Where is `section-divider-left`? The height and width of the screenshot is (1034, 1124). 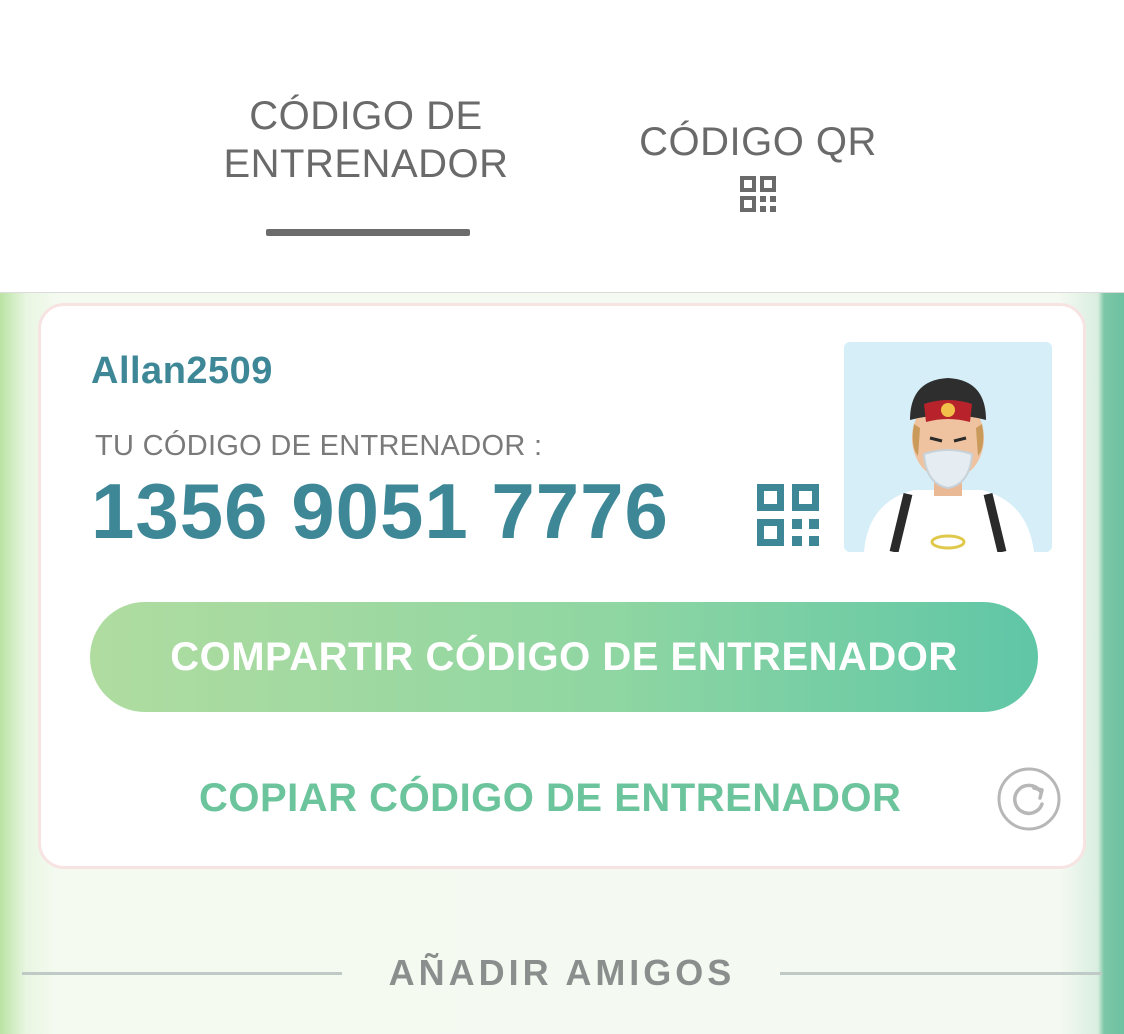 section-divider-left is located at coordinates (182, 973).